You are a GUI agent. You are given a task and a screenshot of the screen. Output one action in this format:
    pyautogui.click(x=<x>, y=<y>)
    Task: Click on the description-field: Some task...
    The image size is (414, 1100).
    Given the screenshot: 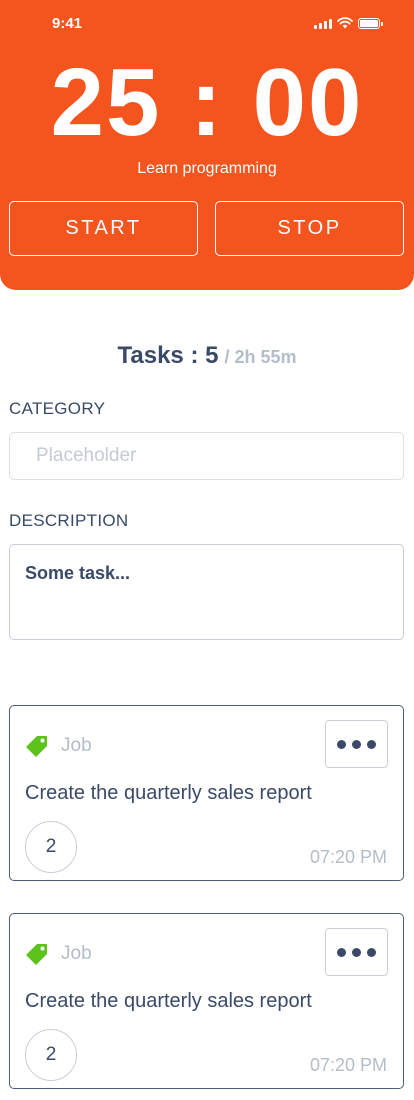 What is the action you would take?
    pyautogui.click(x=206, y=592)
    